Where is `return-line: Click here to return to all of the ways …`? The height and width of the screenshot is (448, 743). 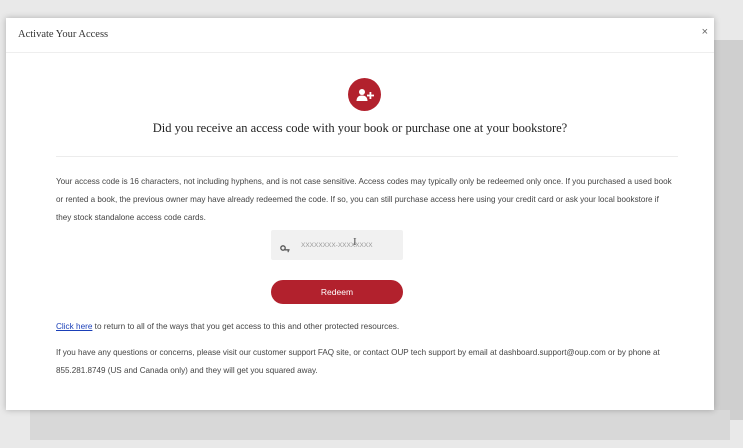
return-line: Click here to return to all of the ways … is located at coordinates (227, 326).